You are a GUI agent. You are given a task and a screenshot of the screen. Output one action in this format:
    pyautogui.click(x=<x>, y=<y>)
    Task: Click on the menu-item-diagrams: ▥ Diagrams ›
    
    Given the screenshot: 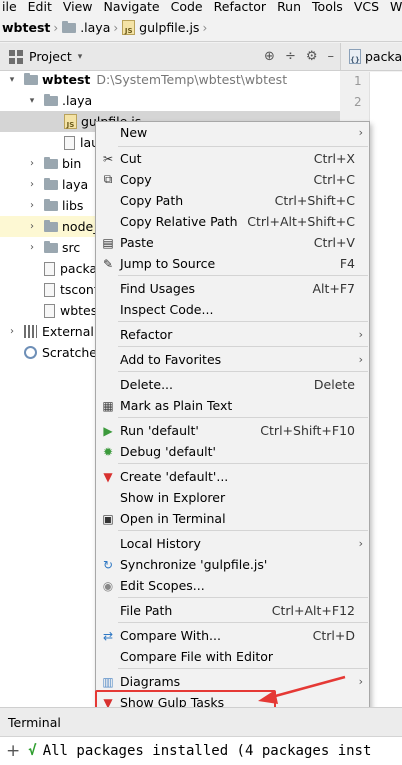 What is the action you would take?
    pyautogui.click(x=232, y=681)
    